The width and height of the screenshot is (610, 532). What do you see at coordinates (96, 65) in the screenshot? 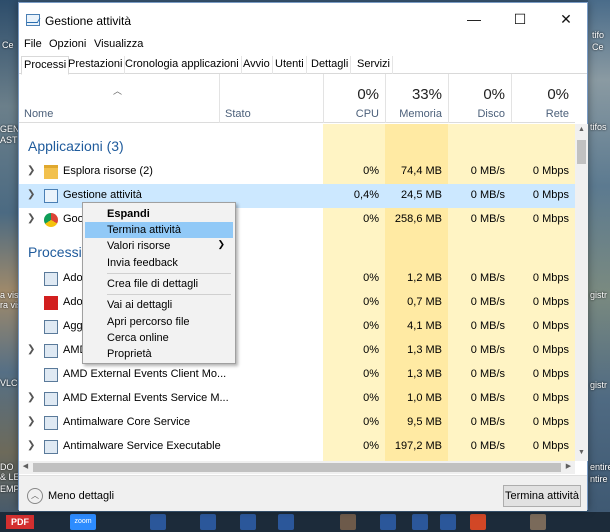
I see `tab-performance: Prestazioni` at bounding box center [96, 65].